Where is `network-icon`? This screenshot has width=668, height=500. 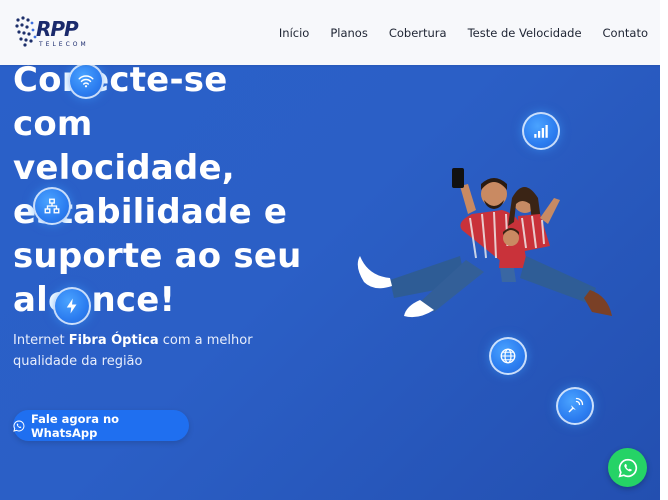
network-icon is located at coordinates (52, 206).